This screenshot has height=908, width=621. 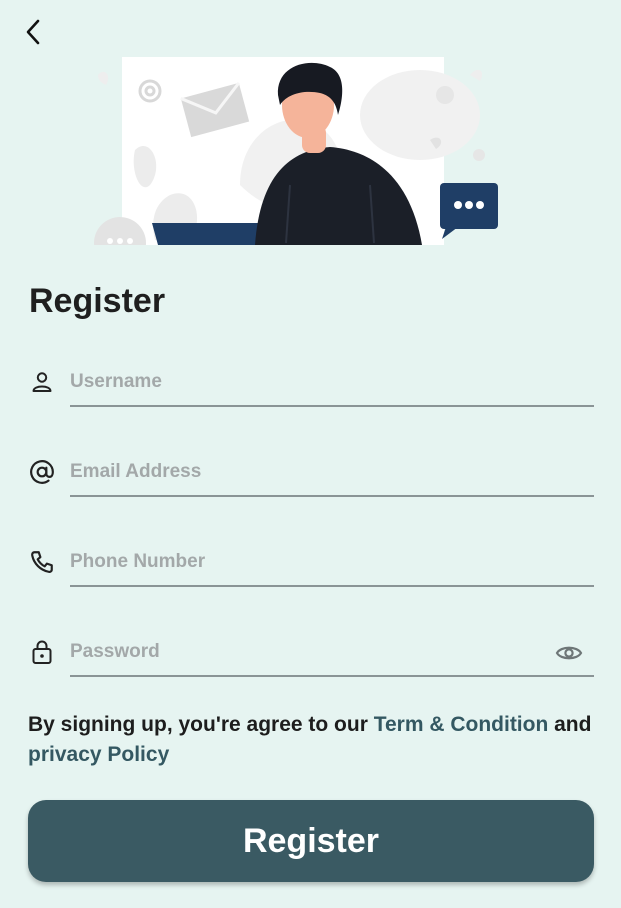 What do you see at coordinates (332, 406) in the screenshot?
I see `username-underline` at bounding box center [332, 406].